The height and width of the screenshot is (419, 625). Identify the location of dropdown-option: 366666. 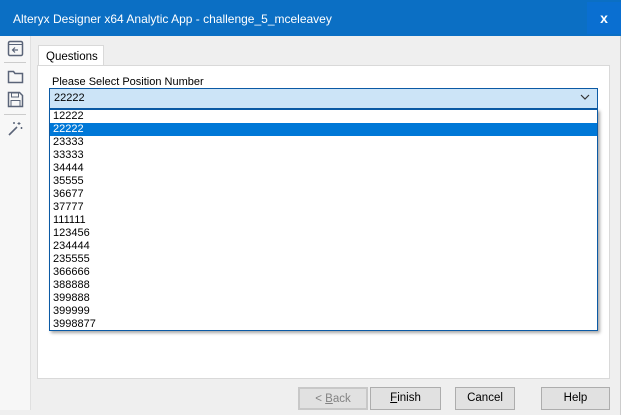
(323, 272).